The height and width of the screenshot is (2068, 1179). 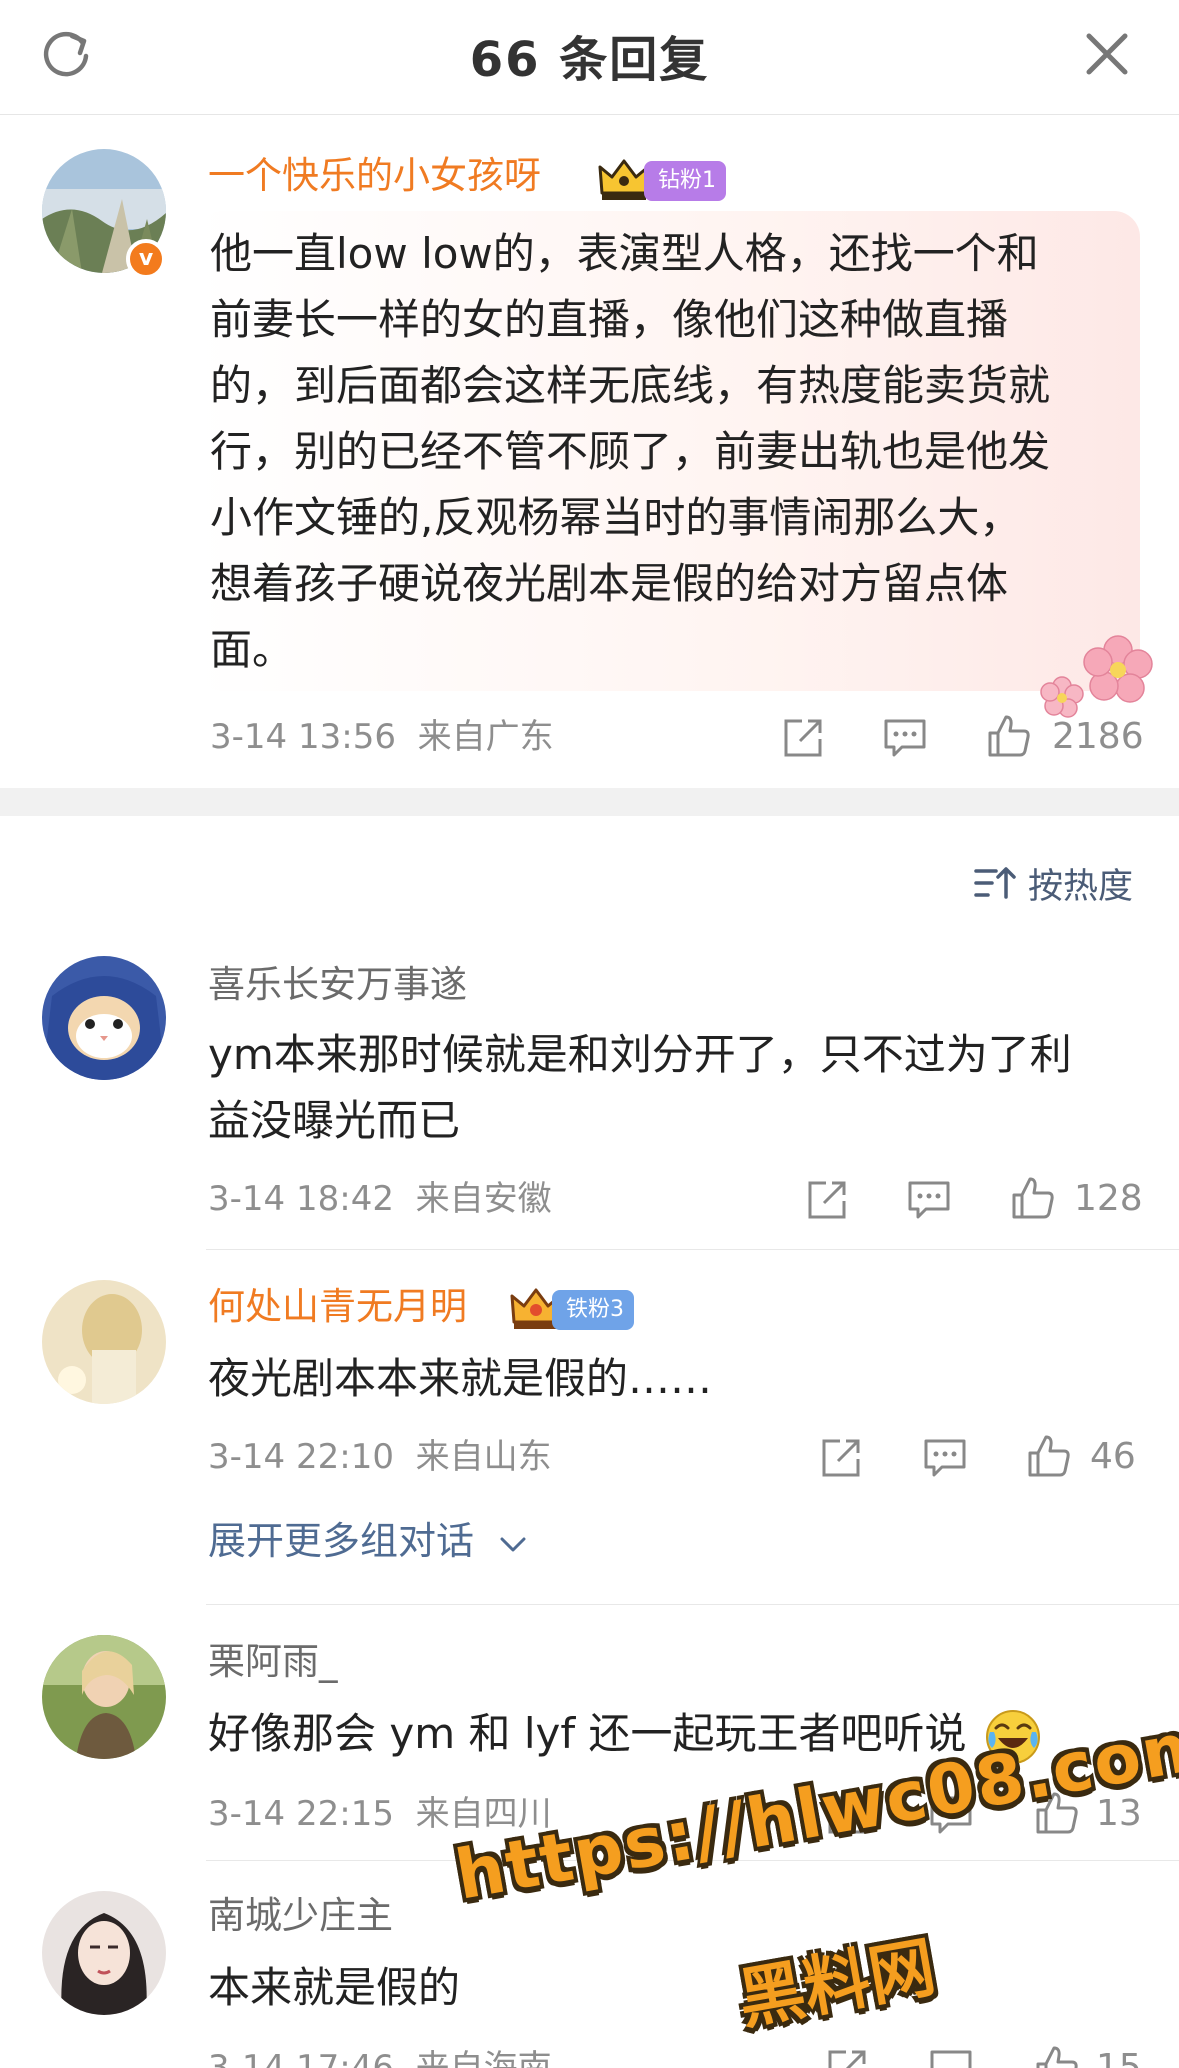 What do you see at coordinates (1113, 1456) in the screenshot?
I see `like-count: 46` at bounding box center [1113, 1456].